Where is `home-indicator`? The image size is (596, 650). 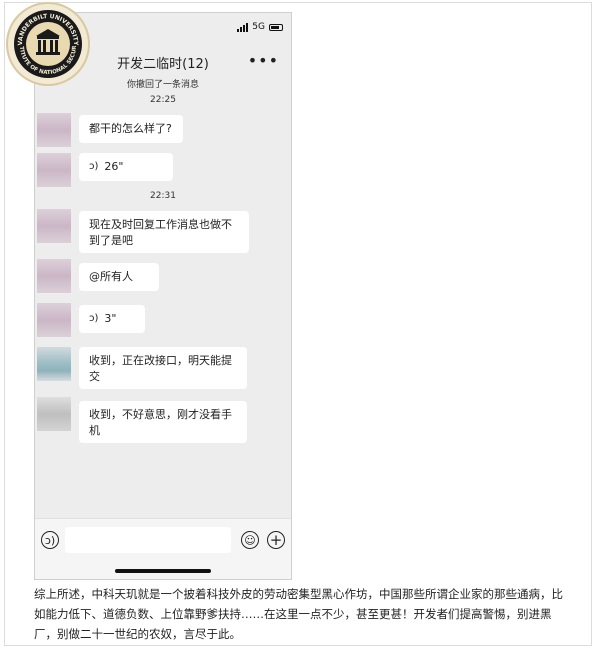
home-indicator is located at coordinates (163, 571).